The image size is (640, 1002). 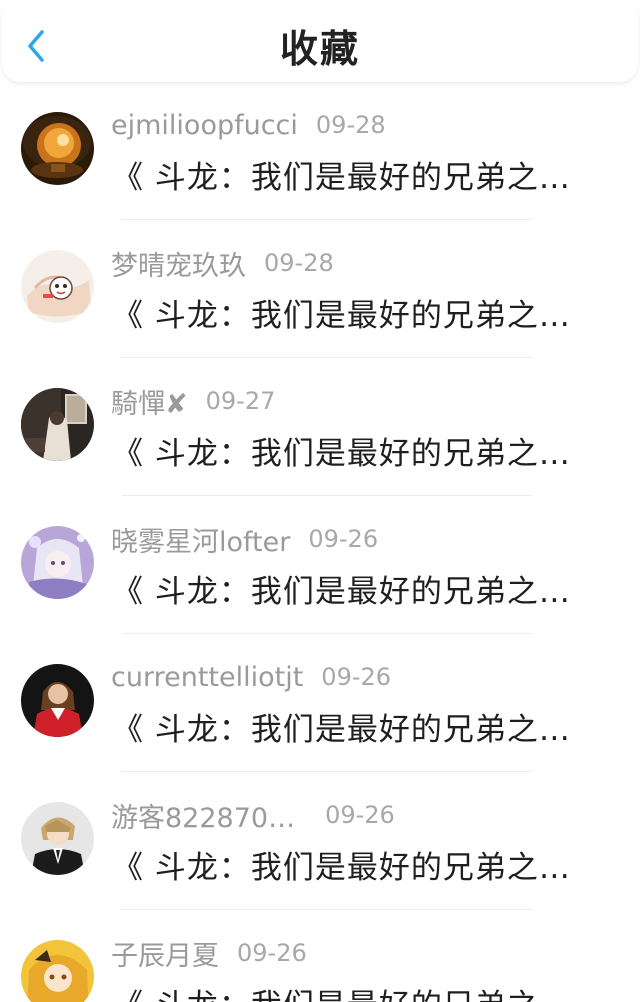 I want to click on anime-girl-purple-avatar, so click(x=57, y=562).